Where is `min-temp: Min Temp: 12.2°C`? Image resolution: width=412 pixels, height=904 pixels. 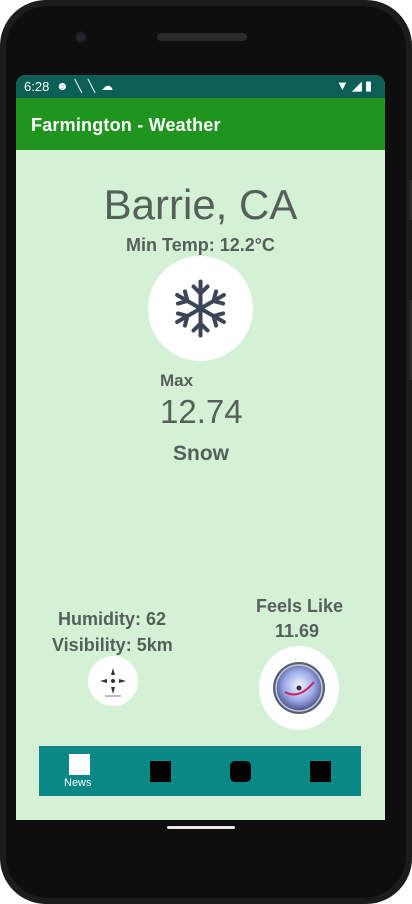 min-temp: Min Temp: 12.2°C is located at coordinates (200, 245).